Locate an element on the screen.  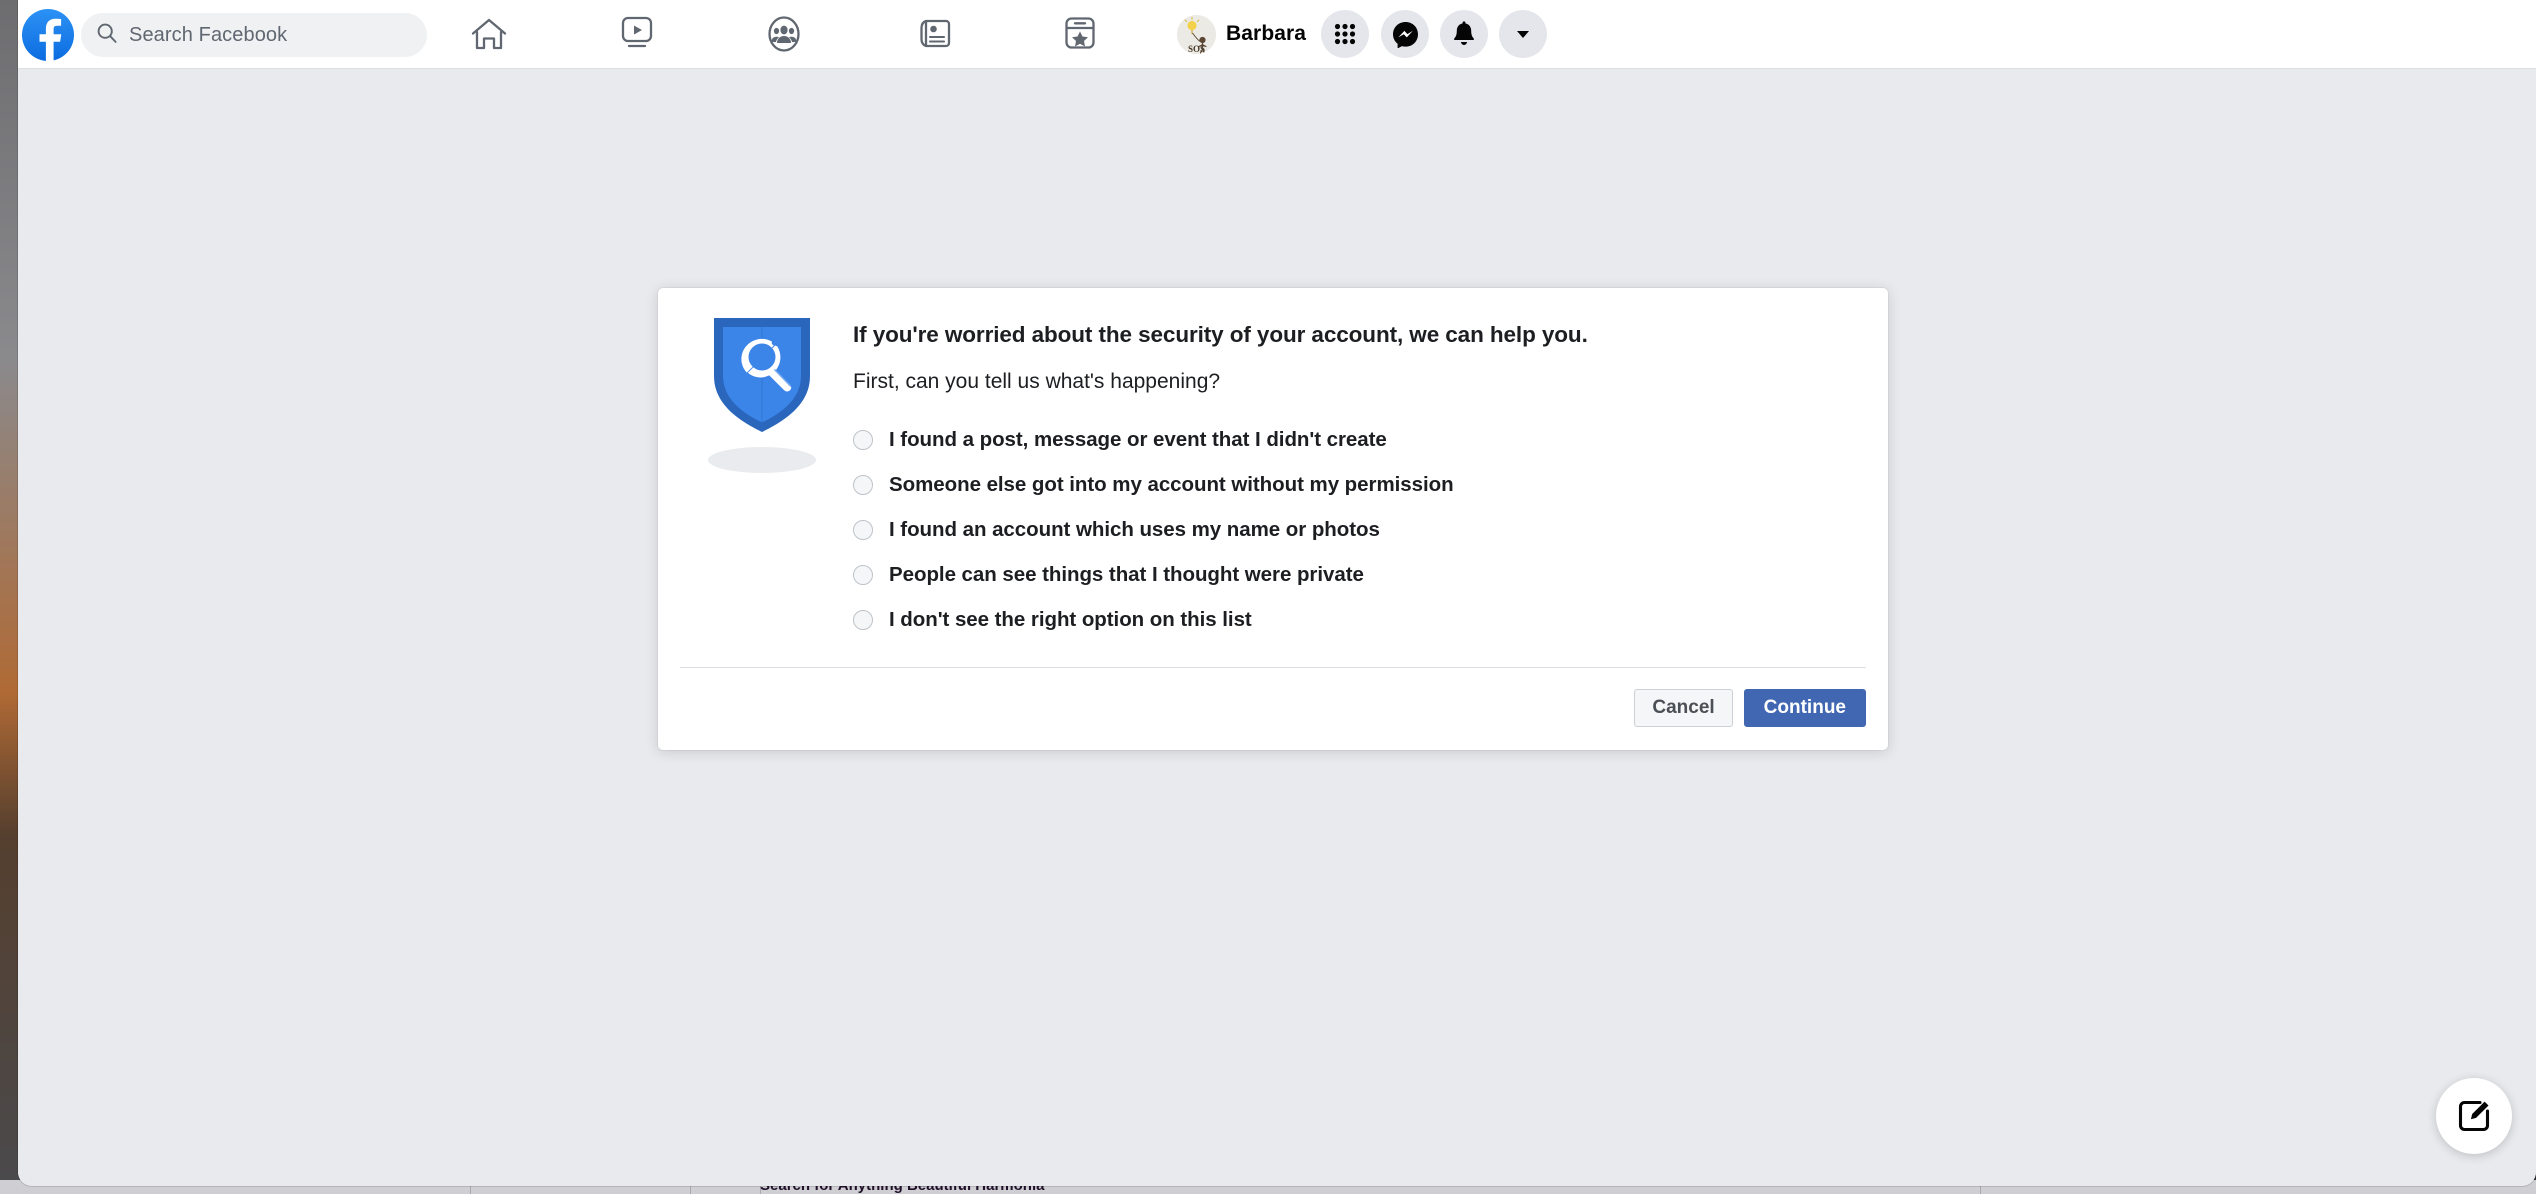
svg-text: SOS is located at coordinates (1196, 49).